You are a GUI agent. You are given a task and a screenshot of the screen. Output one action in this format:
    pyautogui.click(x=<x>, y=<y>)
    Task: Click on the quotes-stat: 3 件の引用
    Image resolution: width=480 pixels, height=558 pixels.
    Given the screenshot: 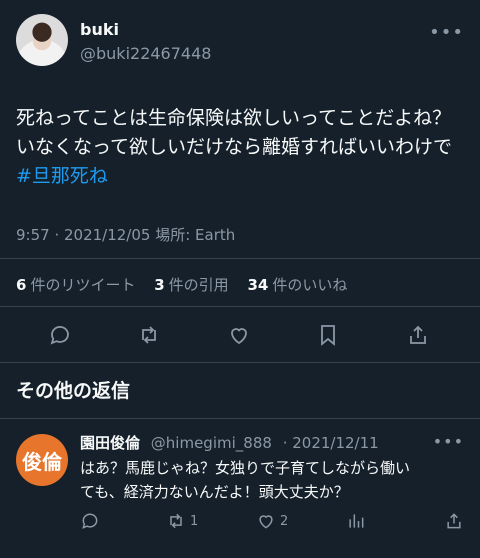 What is the action you would take?
    pyautogui.click(x=191, y=285)
    